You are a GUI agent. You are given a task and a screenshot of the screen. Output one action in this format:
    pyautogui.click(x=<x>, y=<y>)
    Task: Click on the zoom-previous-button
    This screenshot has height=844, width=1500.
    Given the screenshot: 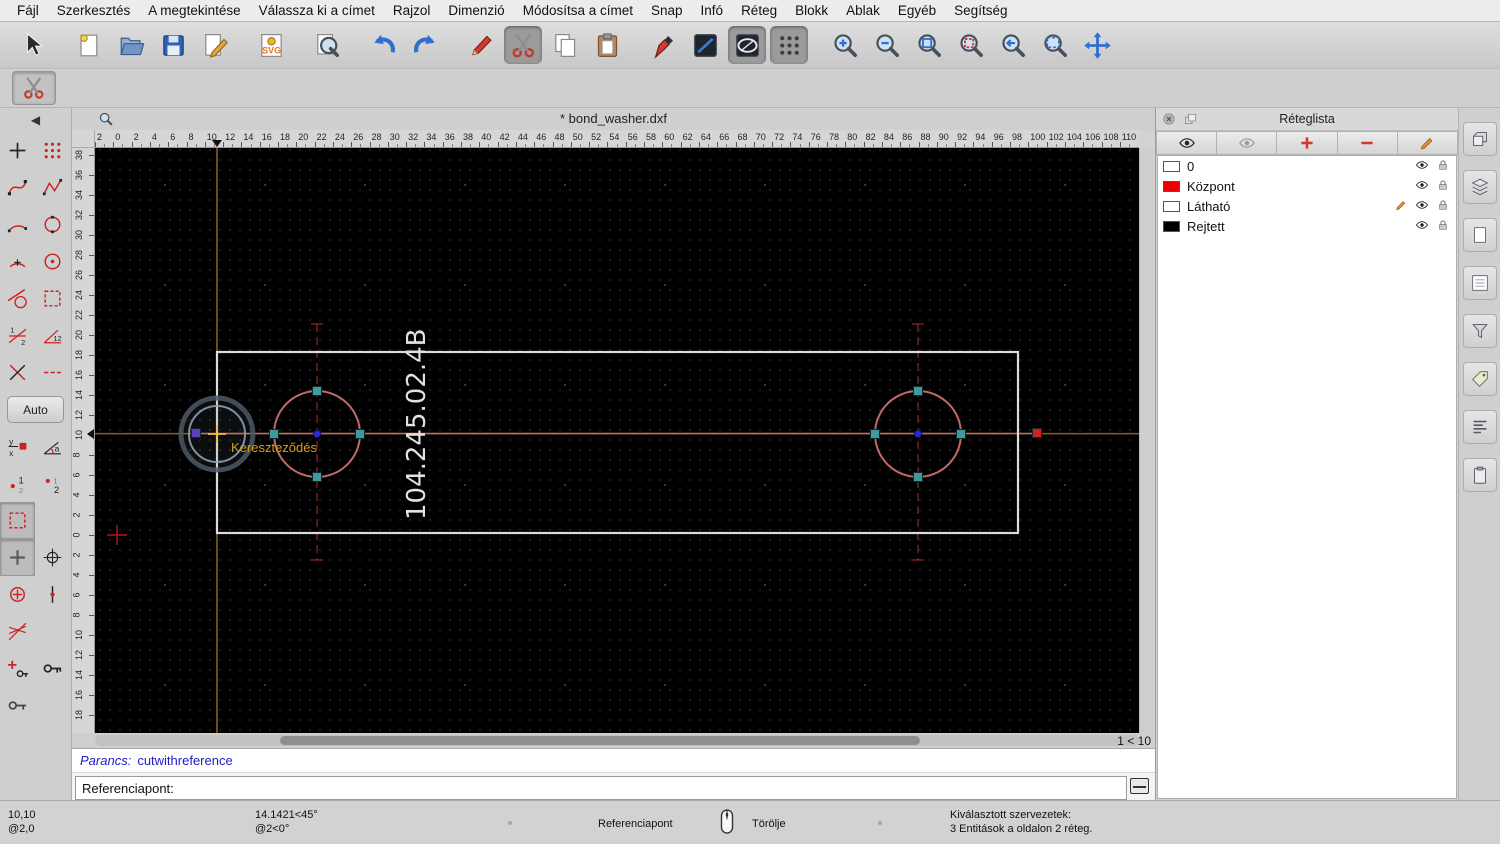 What is the action you would take?
    pyautogui.click(x=1013, y=45)
    